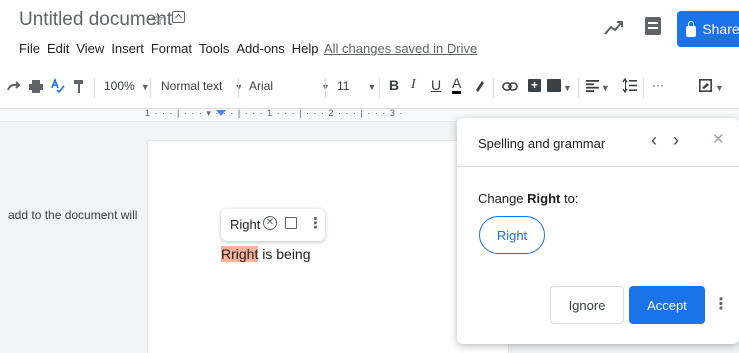 This screenshot has width=739, height=353. I want to click on indent-marker, so click(221, 113).